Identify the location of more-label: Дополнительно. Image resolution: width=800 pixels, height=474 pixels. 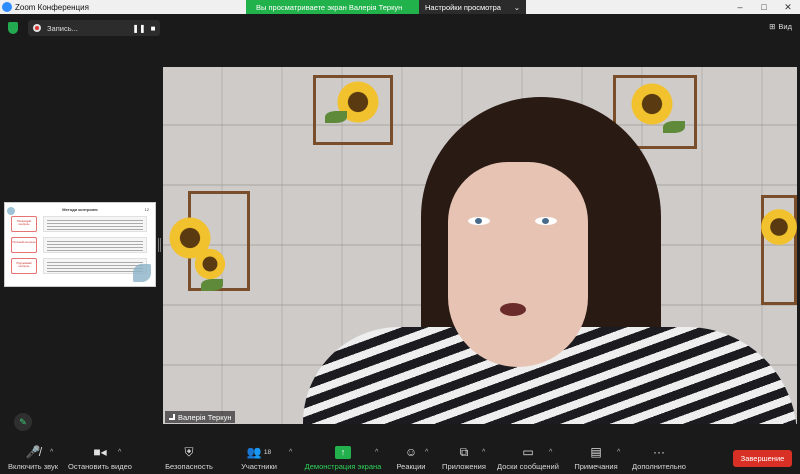
(659, 466).